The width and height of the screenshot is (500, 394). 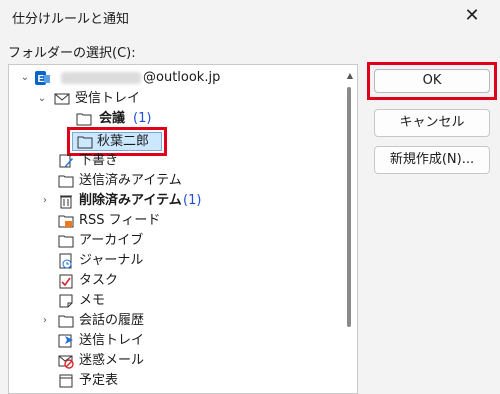 What do you see at coordinates (99, 280) in the screenshot?
I see `tree-item-label: タスク` at bounding box center [99, 280].